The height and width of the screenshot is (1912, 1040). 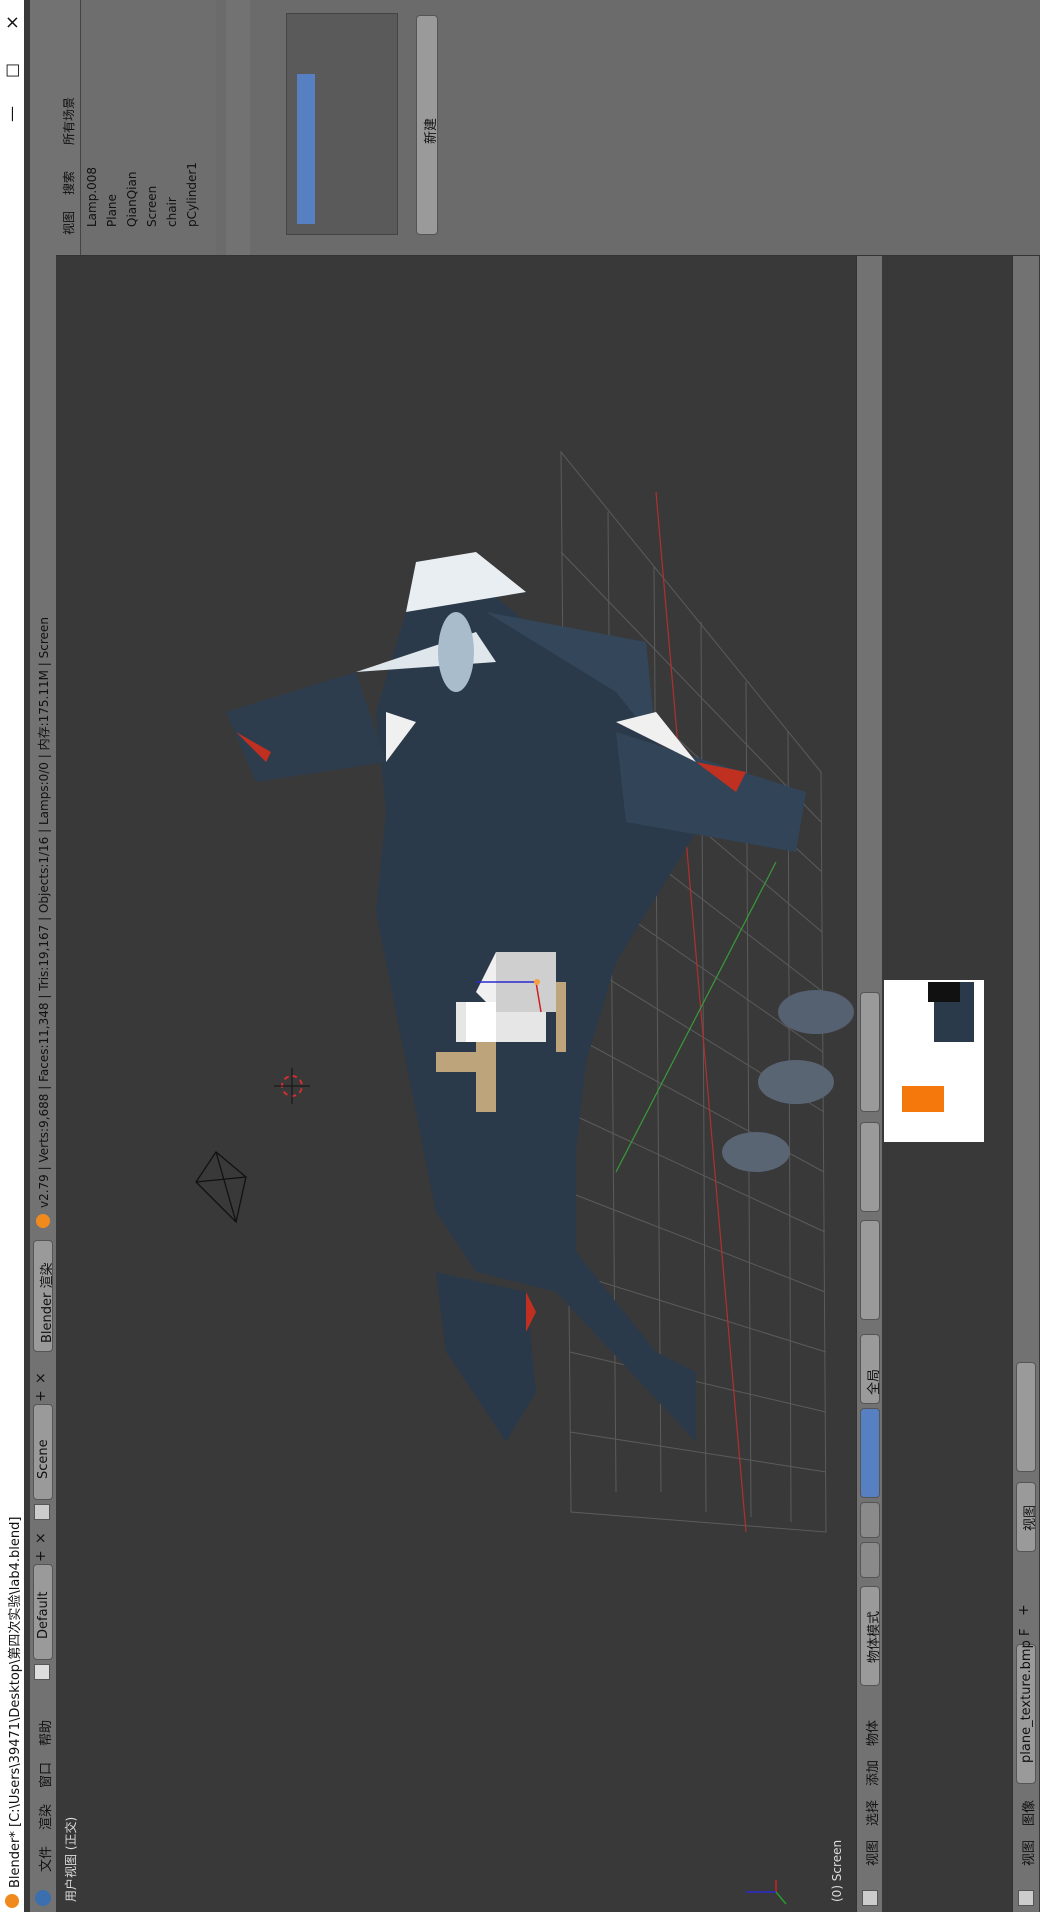 I want to click on scene-icon, so click(x=42, y=1512).